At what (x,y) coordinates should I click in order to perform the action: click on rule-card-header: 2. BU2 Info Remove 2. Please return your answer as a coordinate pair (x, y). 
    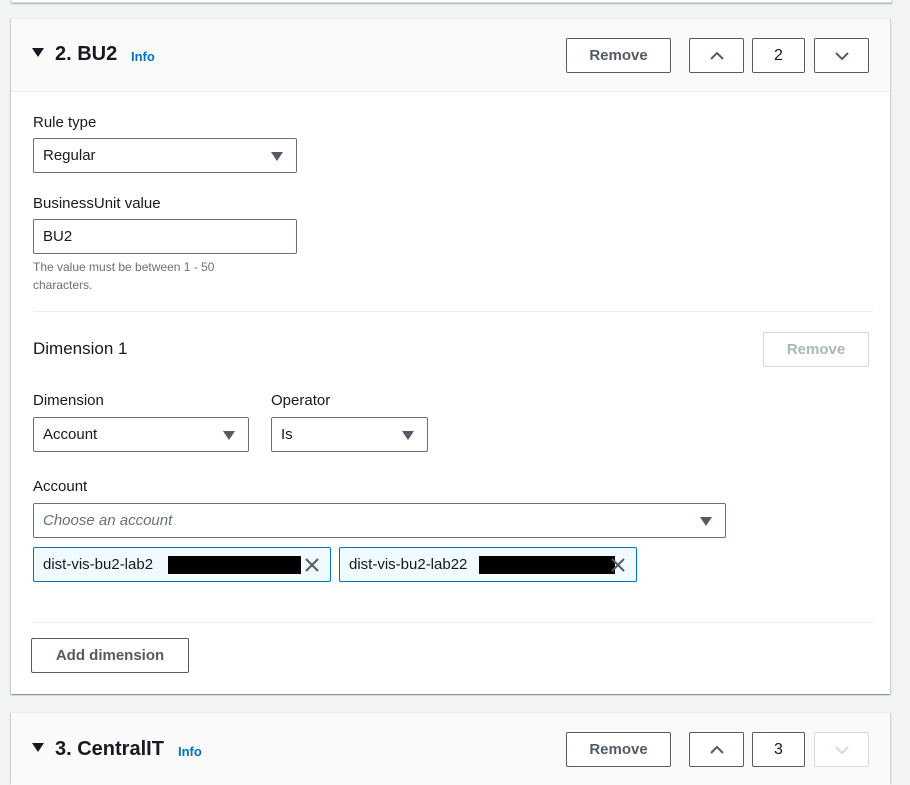
    Looking at the image, I should click on (450, 55).